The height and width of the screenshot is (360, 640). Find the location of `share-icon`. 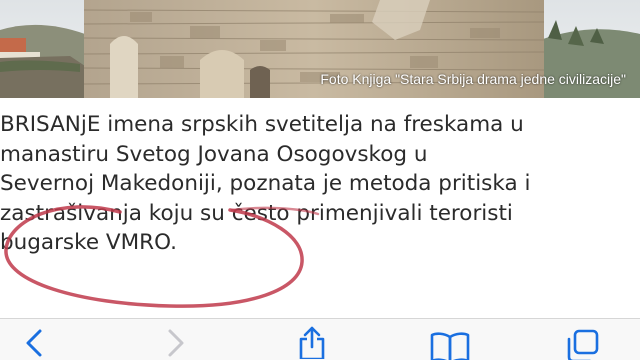

share-icon is located at coordinates (312, 342).